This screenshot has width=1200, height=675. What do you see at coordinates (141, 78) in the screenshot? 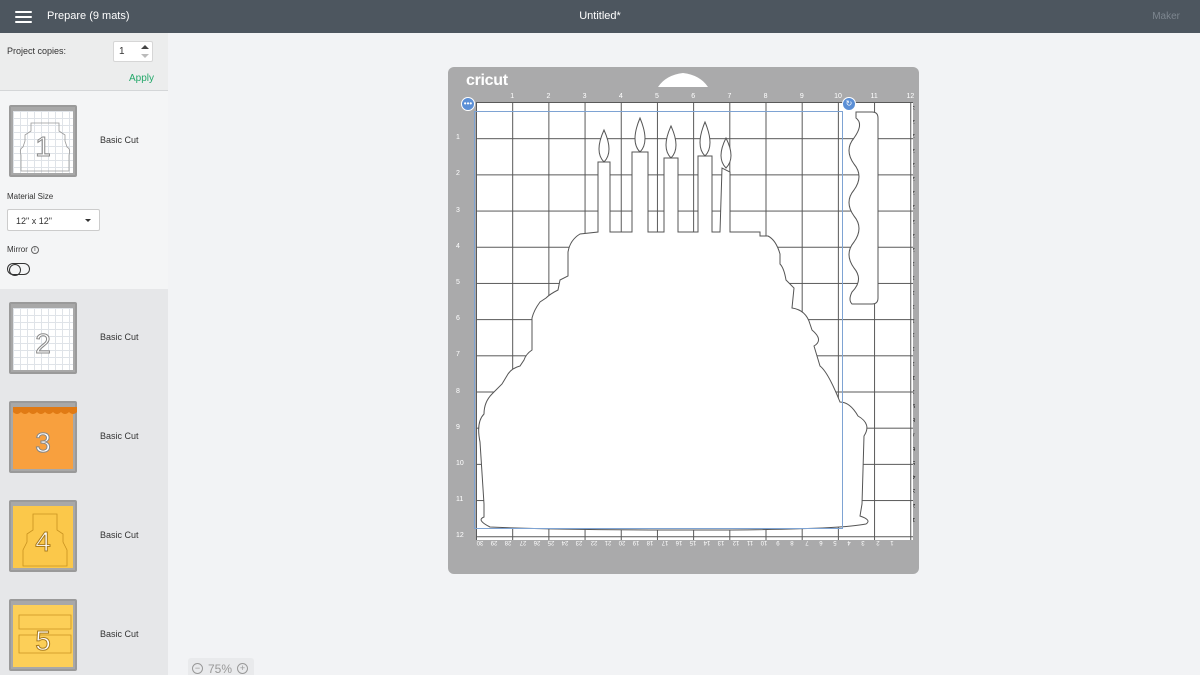
I see `apply-button: Apply` at bounding box center [141, 78].